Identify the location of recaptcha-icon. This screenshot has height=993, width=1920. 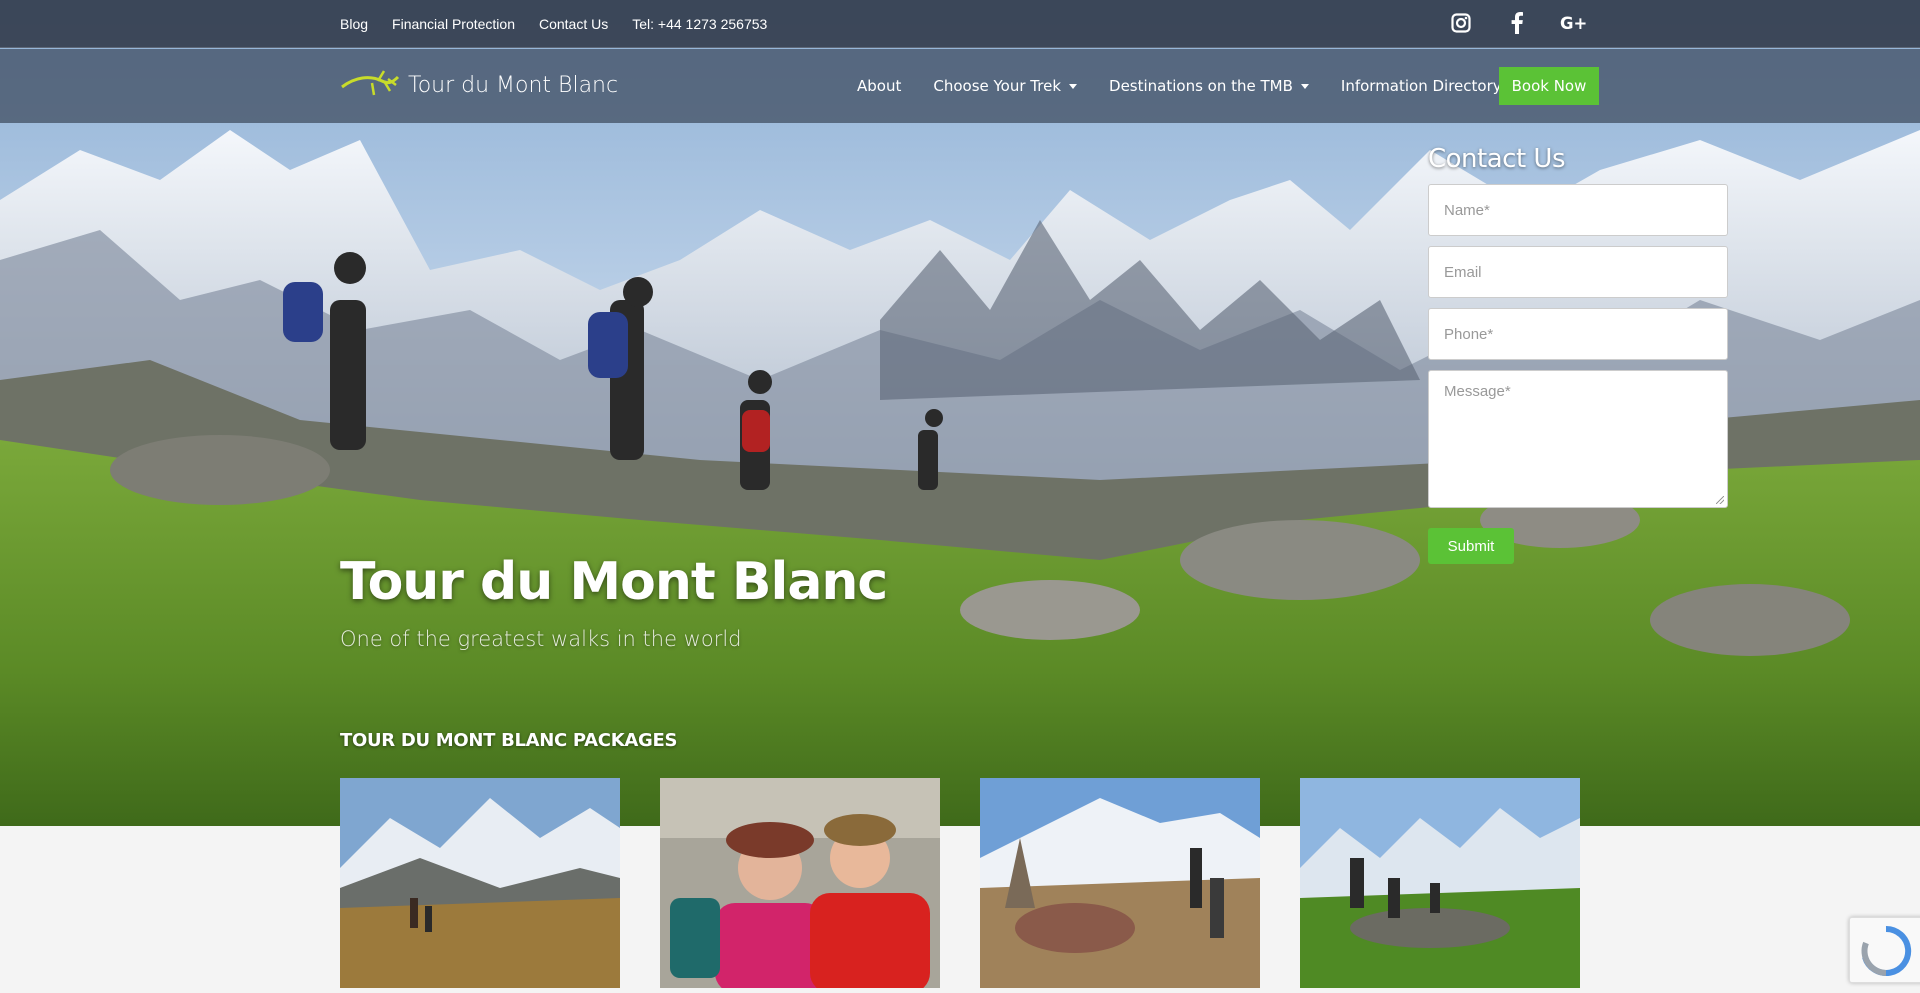
(1886, 950).